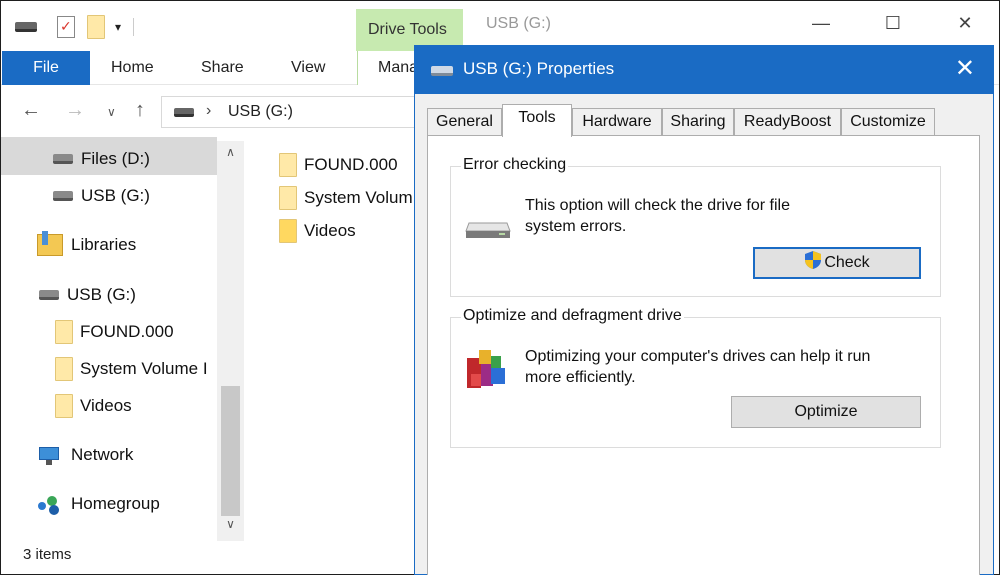  I want to click on error-checking-legend: Error checking, so click(515, 165).